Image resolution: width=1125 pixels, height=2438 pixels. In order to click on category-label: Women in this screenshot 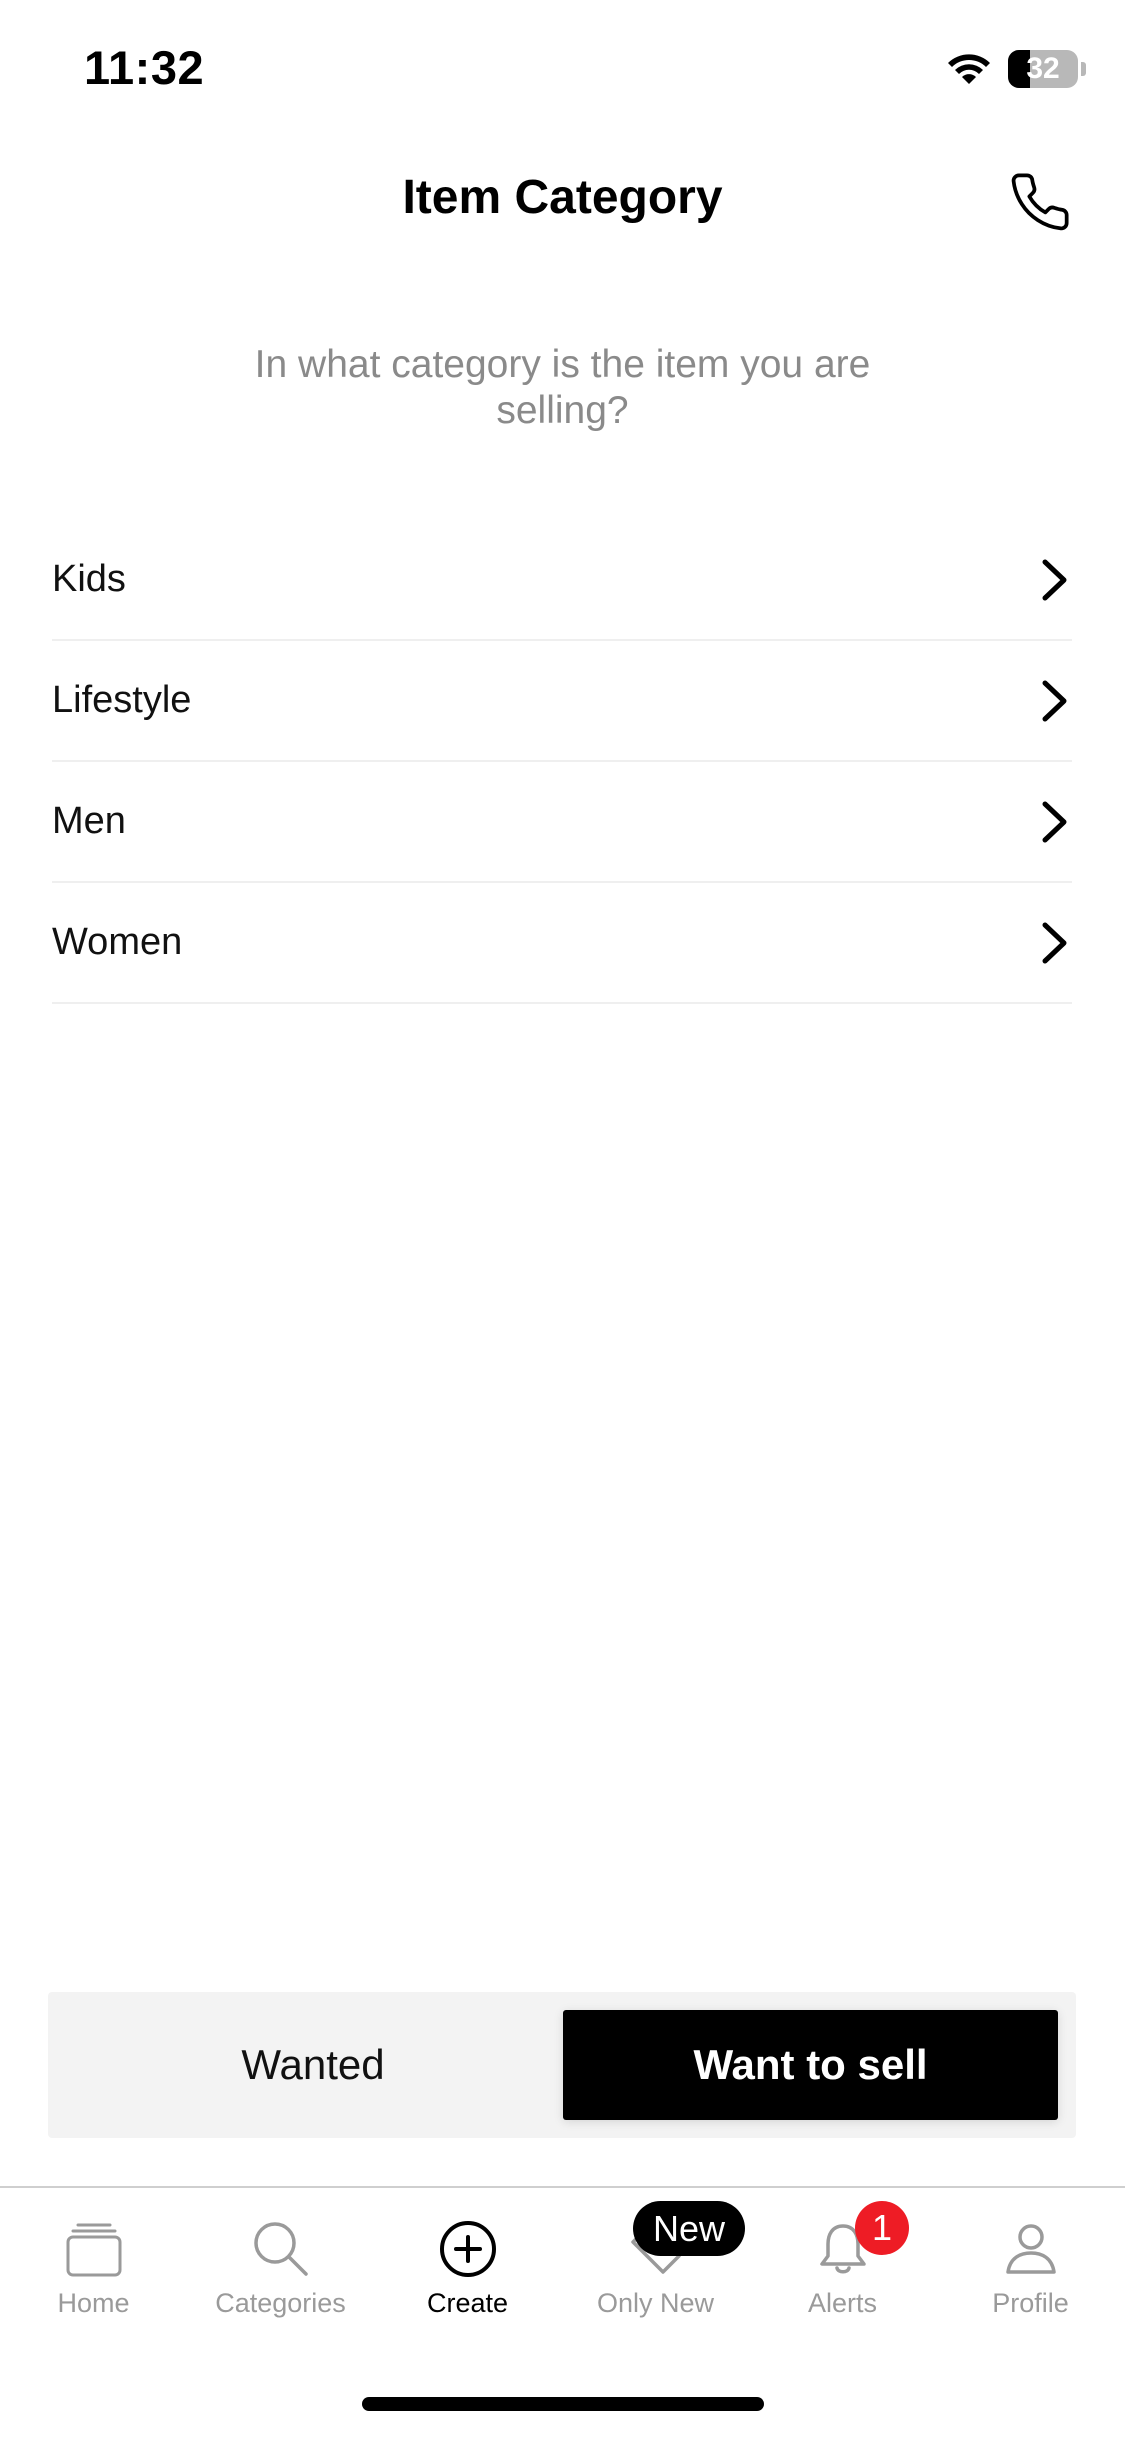, I will do `click(117, 942)`.